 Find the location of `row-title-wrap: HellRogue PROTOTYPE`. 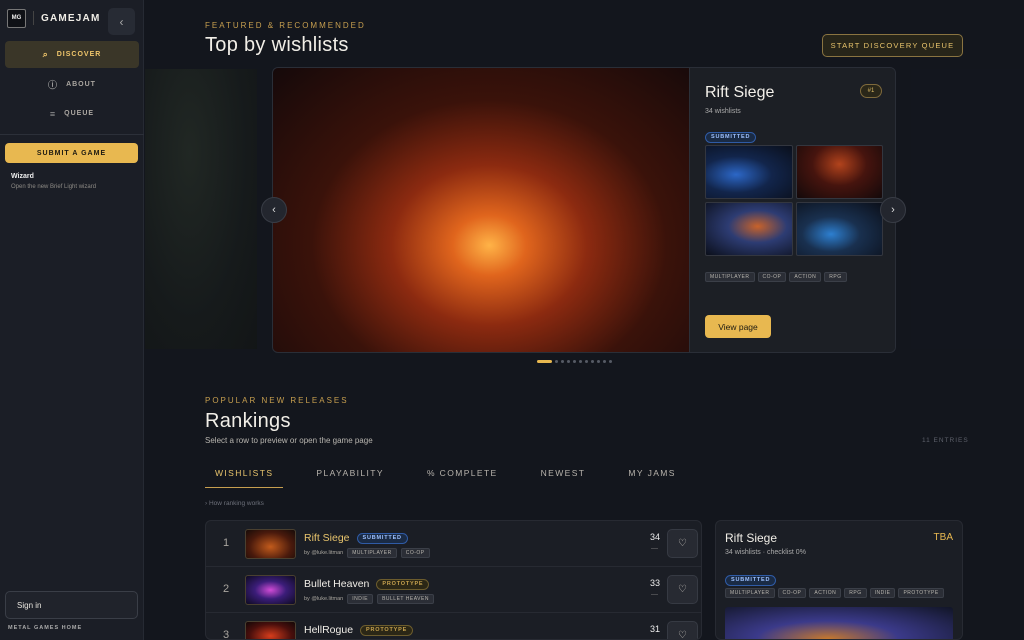

row-title-wrap: HellRogue PROTOTYPE is located at coordinates (359, 630).